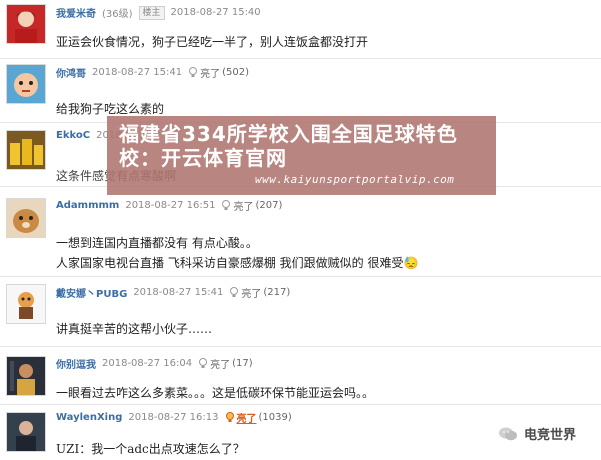  Describe the element at coordinates (91, 292) in the screenshot. I see `username: 戴安娜丶PUBG` at that location.